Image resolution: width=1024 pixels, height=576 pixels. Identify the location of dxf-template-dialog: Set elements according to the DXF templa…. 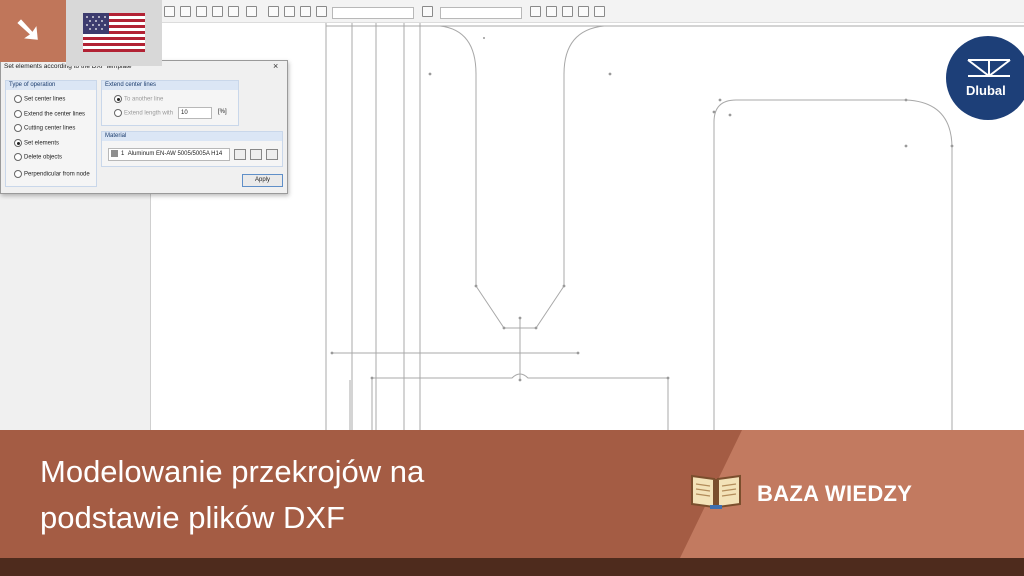
(144, 127).